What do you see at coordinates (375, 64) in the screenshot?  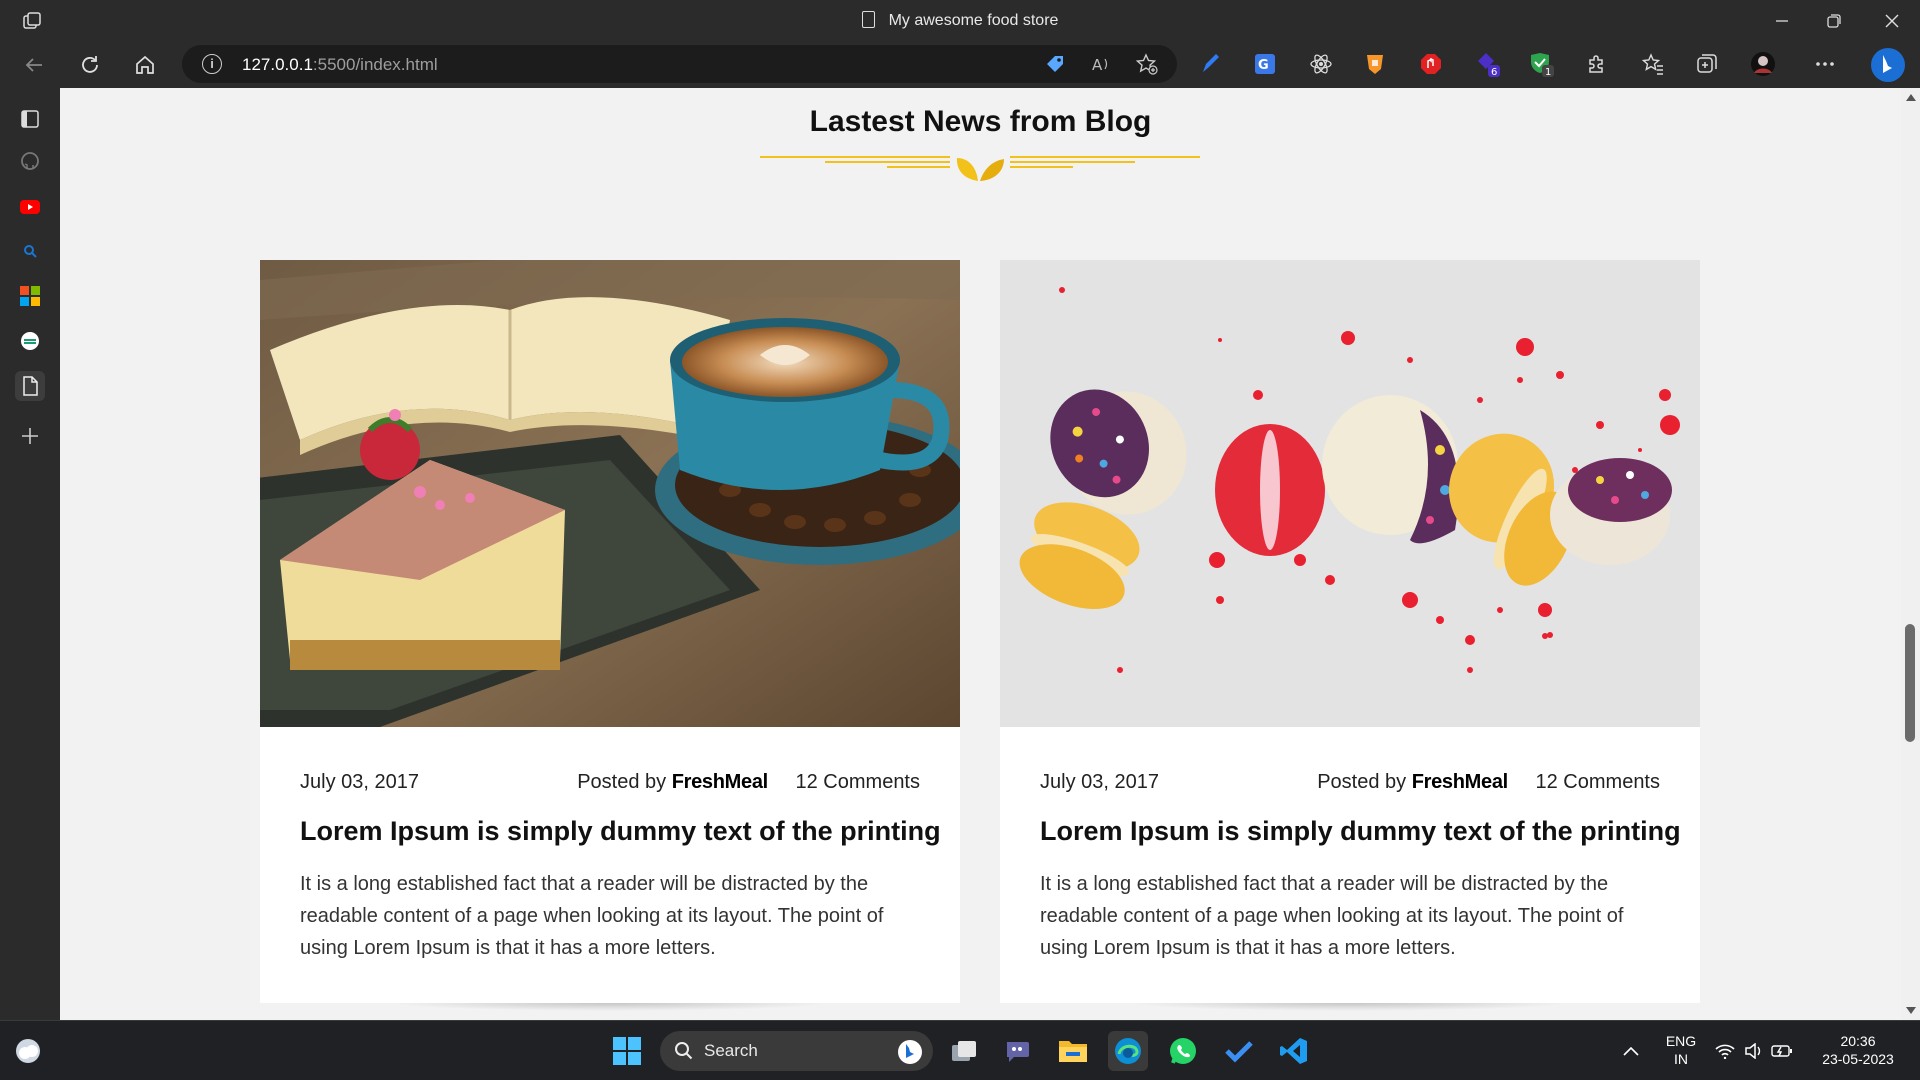 I see `url-path: :5500/index.html` at bounding box center [375, 64].